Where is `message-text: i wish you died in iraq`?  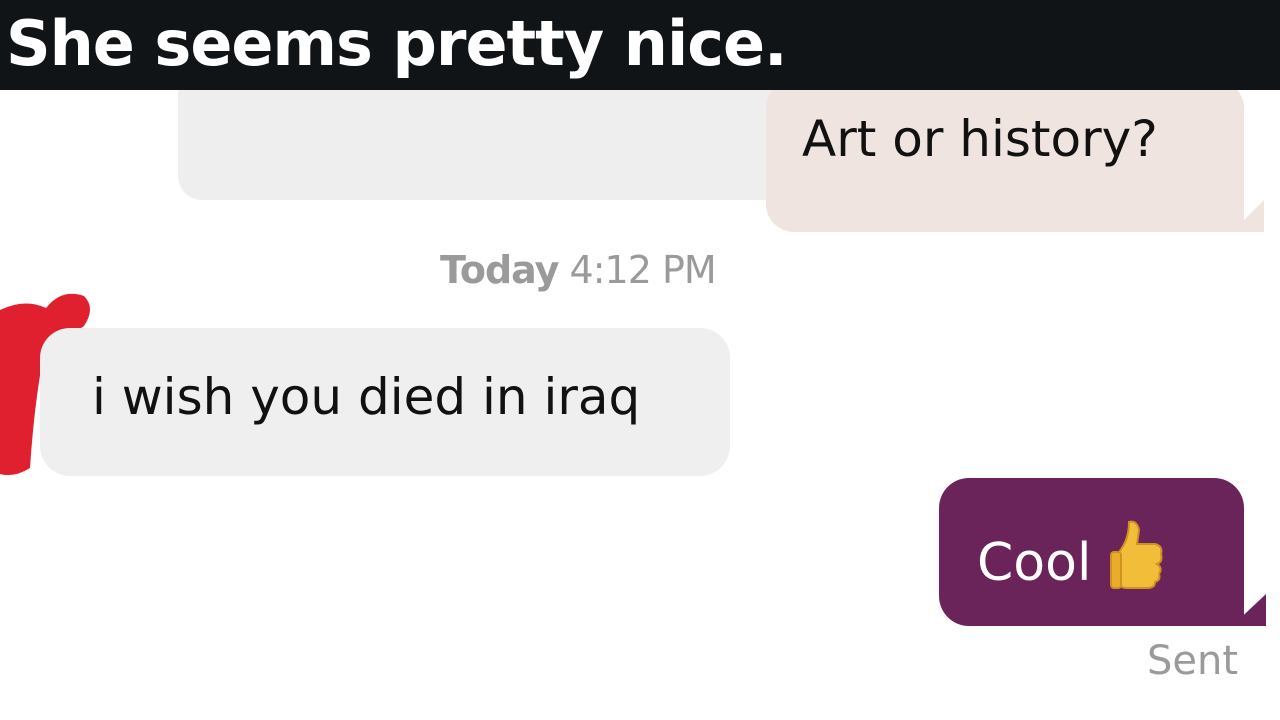
message-text: i wish you died in iraq is located at coordinates (366, 397).